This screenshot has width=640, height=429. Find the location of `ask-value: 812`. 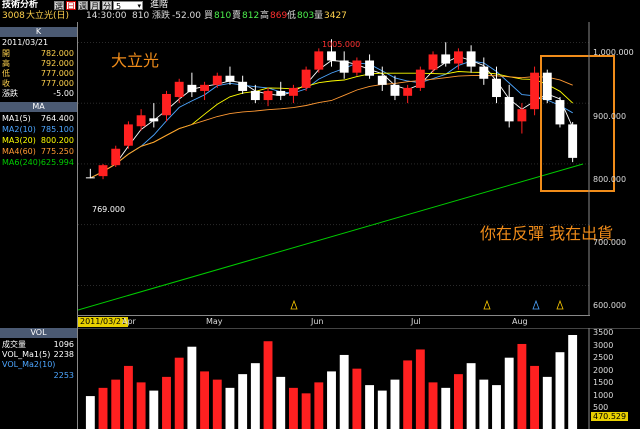

ask-value: 812 is located at coordinates (251, 16).